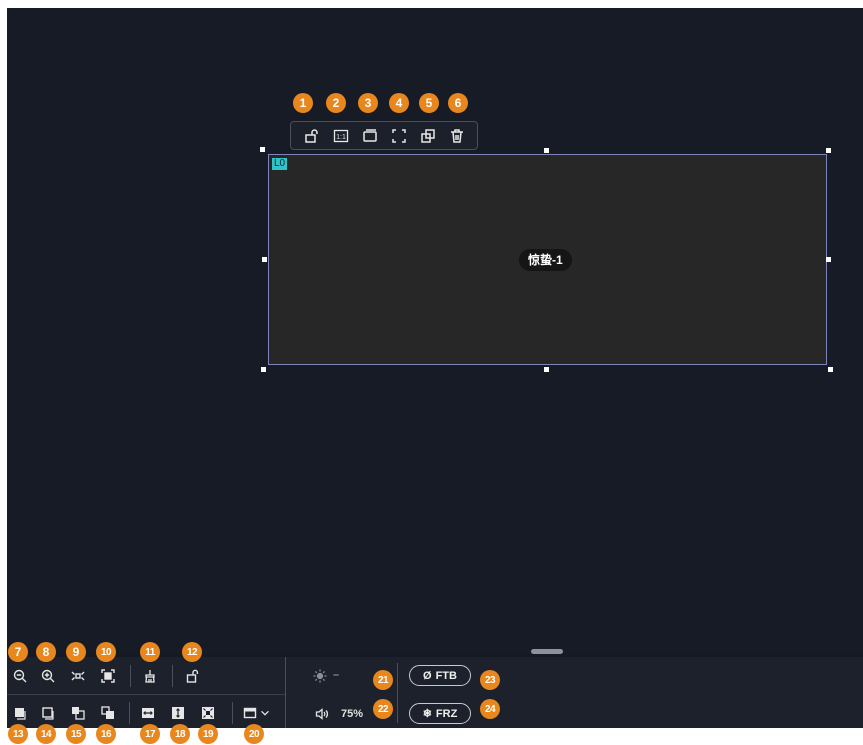  I want to click on panel-drag-handle, so click(547, 651).